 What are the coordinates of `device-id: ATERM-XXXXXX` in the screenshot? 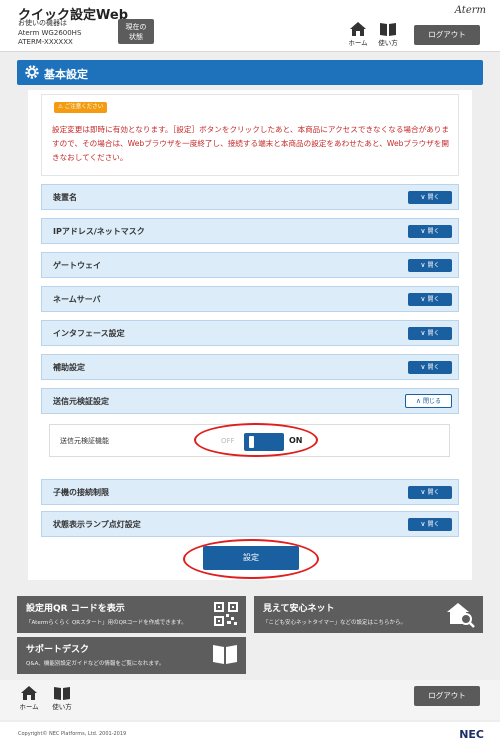 It's located at (45, 42).